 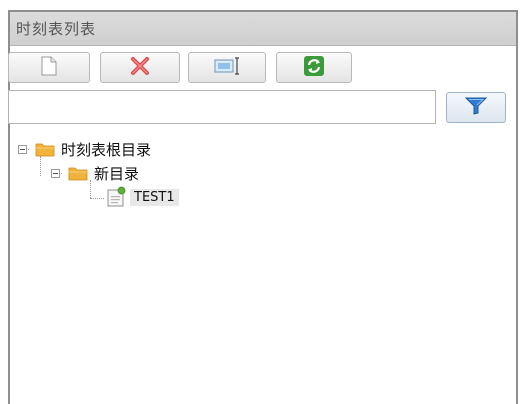 I want to click on tree-node-new-folder-label: 新目录, so click(x=117, y=173).